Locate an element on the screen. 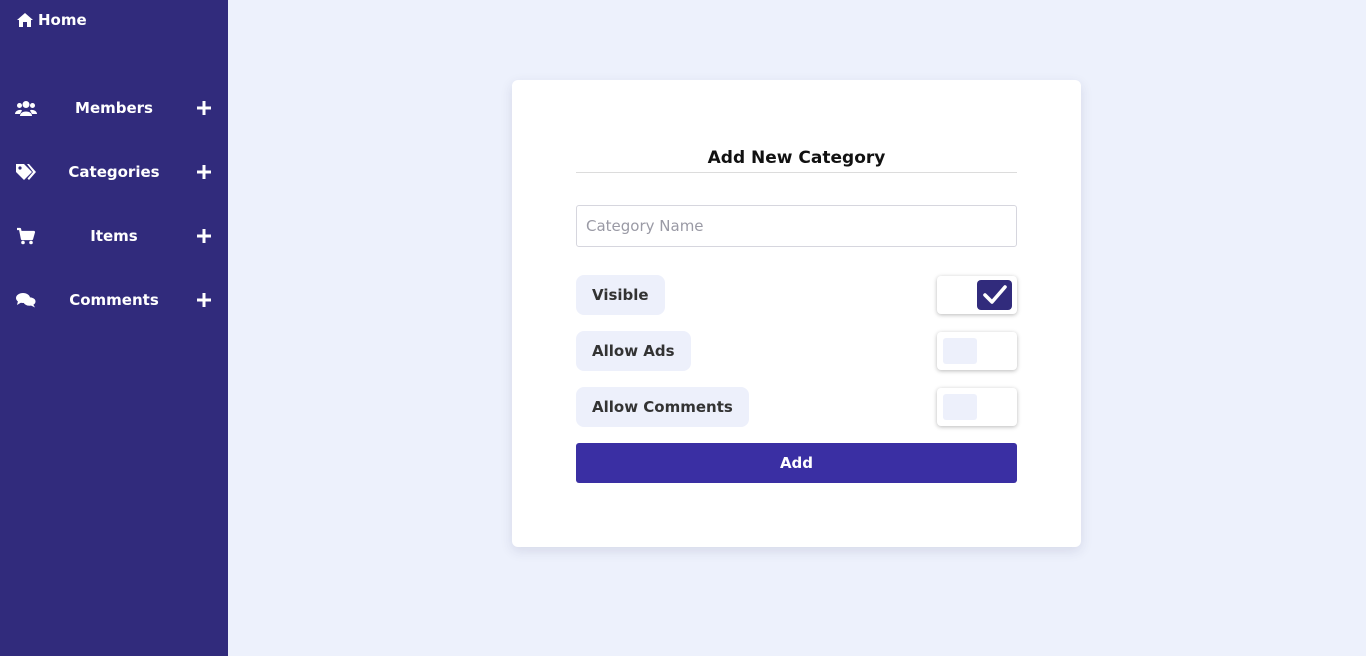 The width and height of the screenshot is (1366, 656). visible-toggle is located at coordinates (977, 295).